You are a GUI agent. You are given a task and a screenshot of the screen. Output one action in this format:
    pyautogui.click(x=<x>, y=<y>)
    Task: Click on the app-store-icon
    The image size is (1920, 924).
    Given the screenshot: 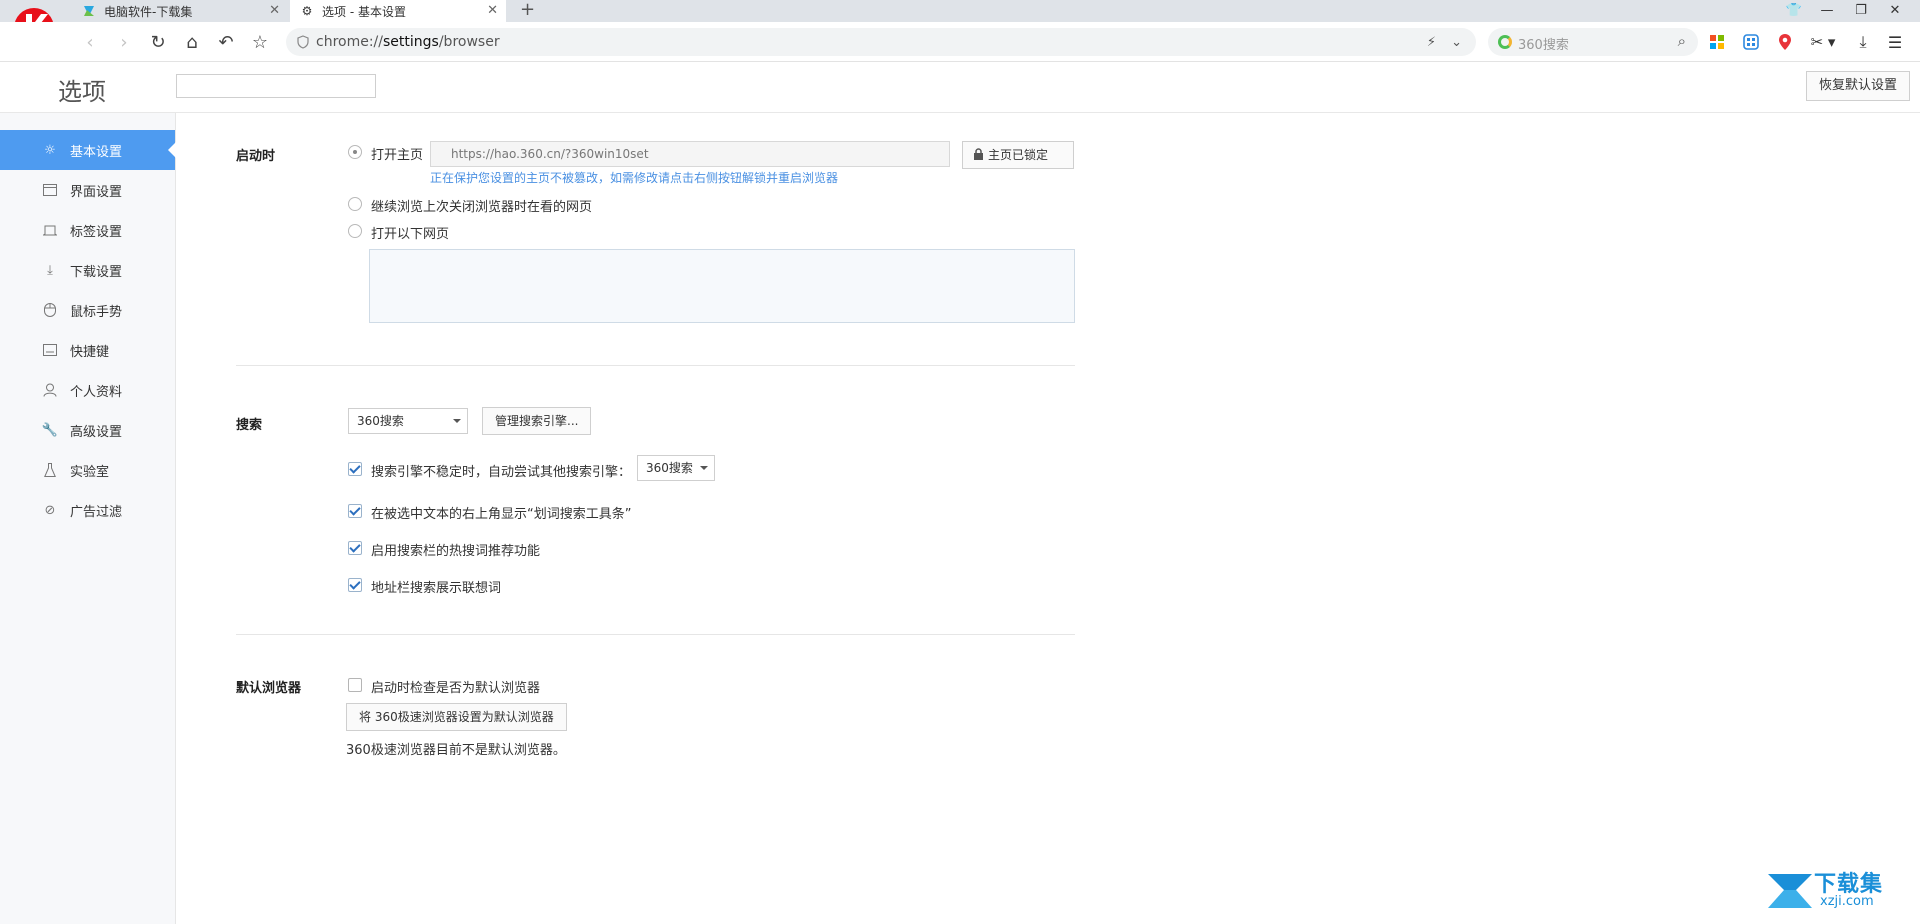 What is the action you would take?
    pyautogui.click(x=1751, y=42)
    